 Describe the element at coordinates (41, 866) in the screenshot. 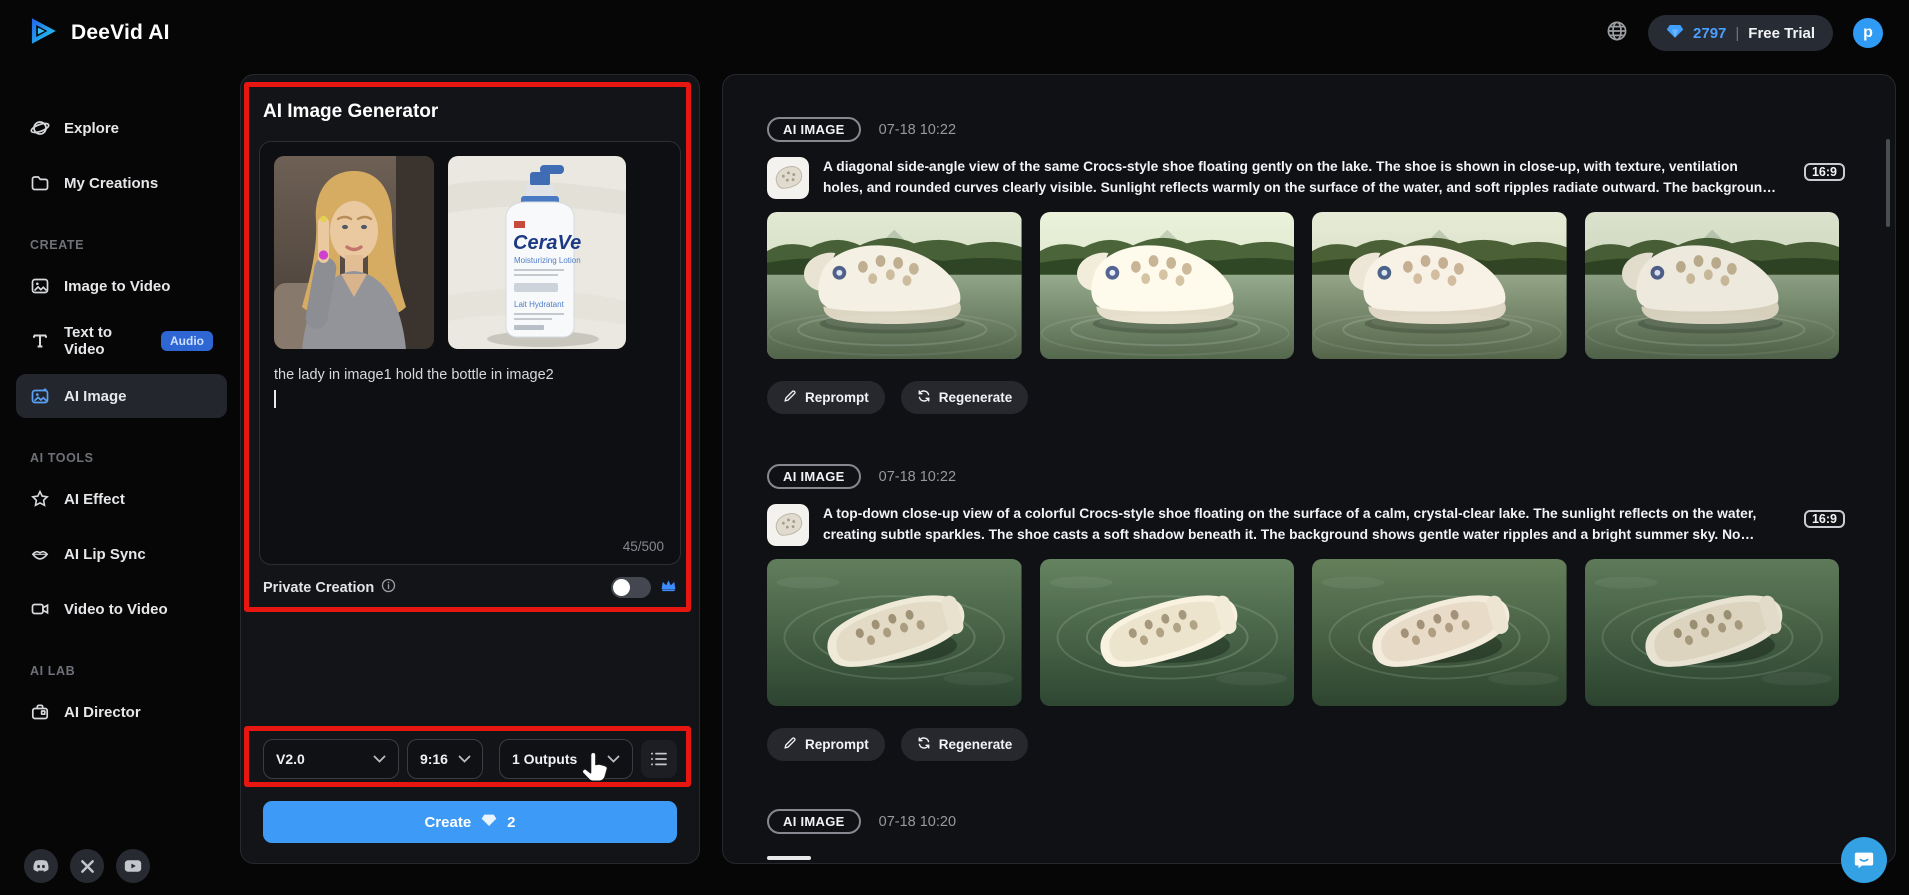

I see `discord-icon` at that location.